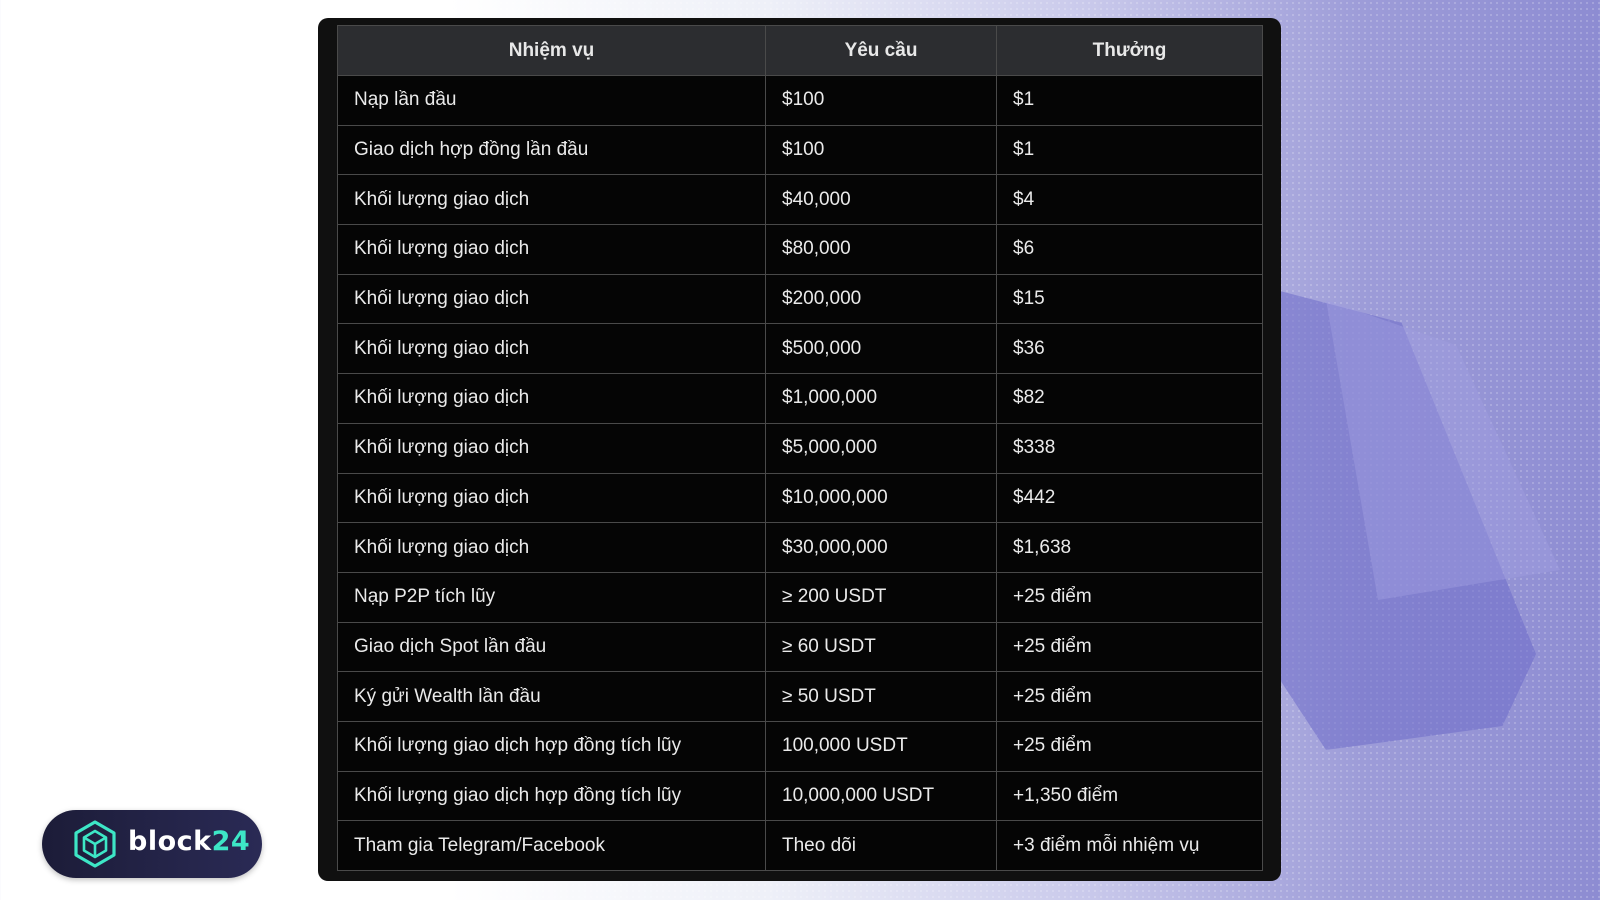 Image resolution: width=1600 pixels, height=900 pixels. What do you see at coordinates (1129, 547) in the screenshot?
I see `reward-cell: $1,638` at bounding box center [1129, 547].